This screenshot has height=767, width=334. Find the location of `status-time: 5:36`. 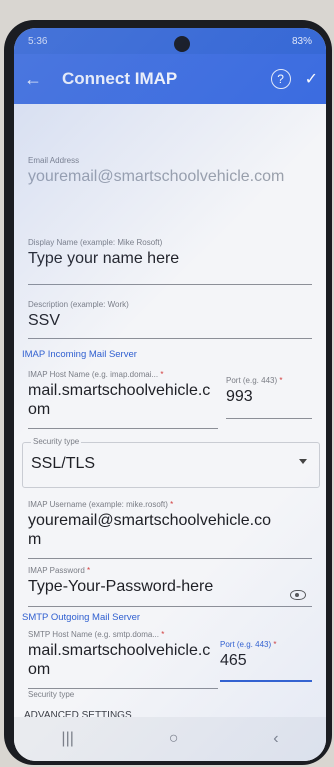

status-time: 5:36 is located at coordinates (38, 41).